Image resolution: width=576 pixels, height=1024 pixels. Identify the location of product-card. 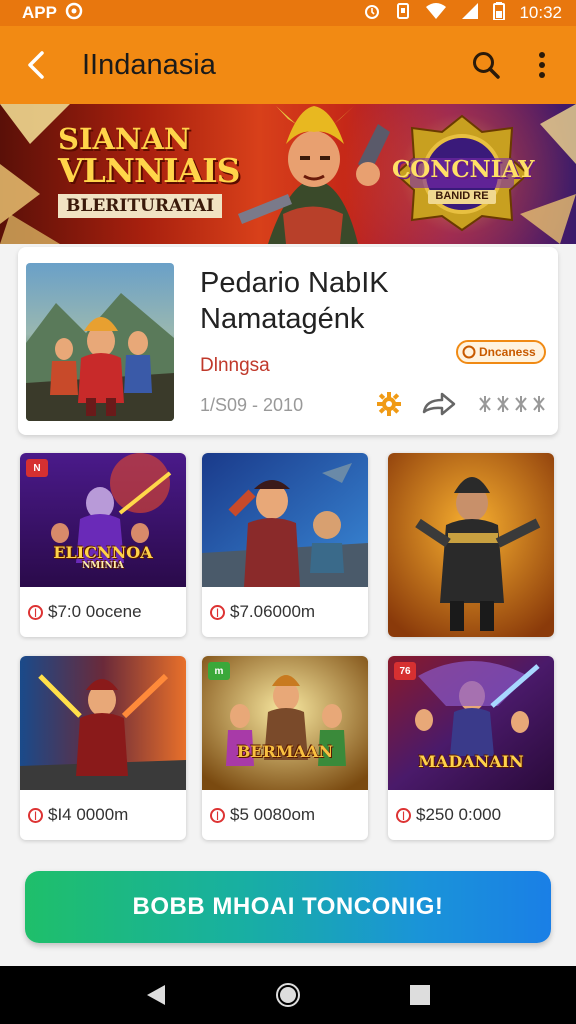
(471, 545).